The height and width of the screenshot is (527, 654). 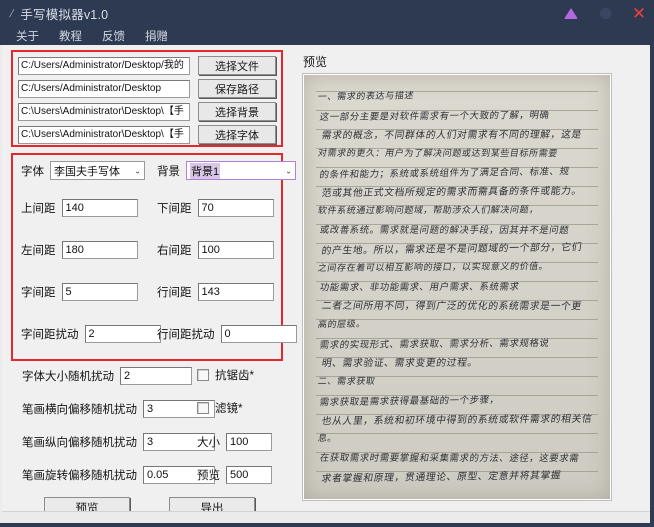 I want to click on status-strip, so click(x=328, y=517).